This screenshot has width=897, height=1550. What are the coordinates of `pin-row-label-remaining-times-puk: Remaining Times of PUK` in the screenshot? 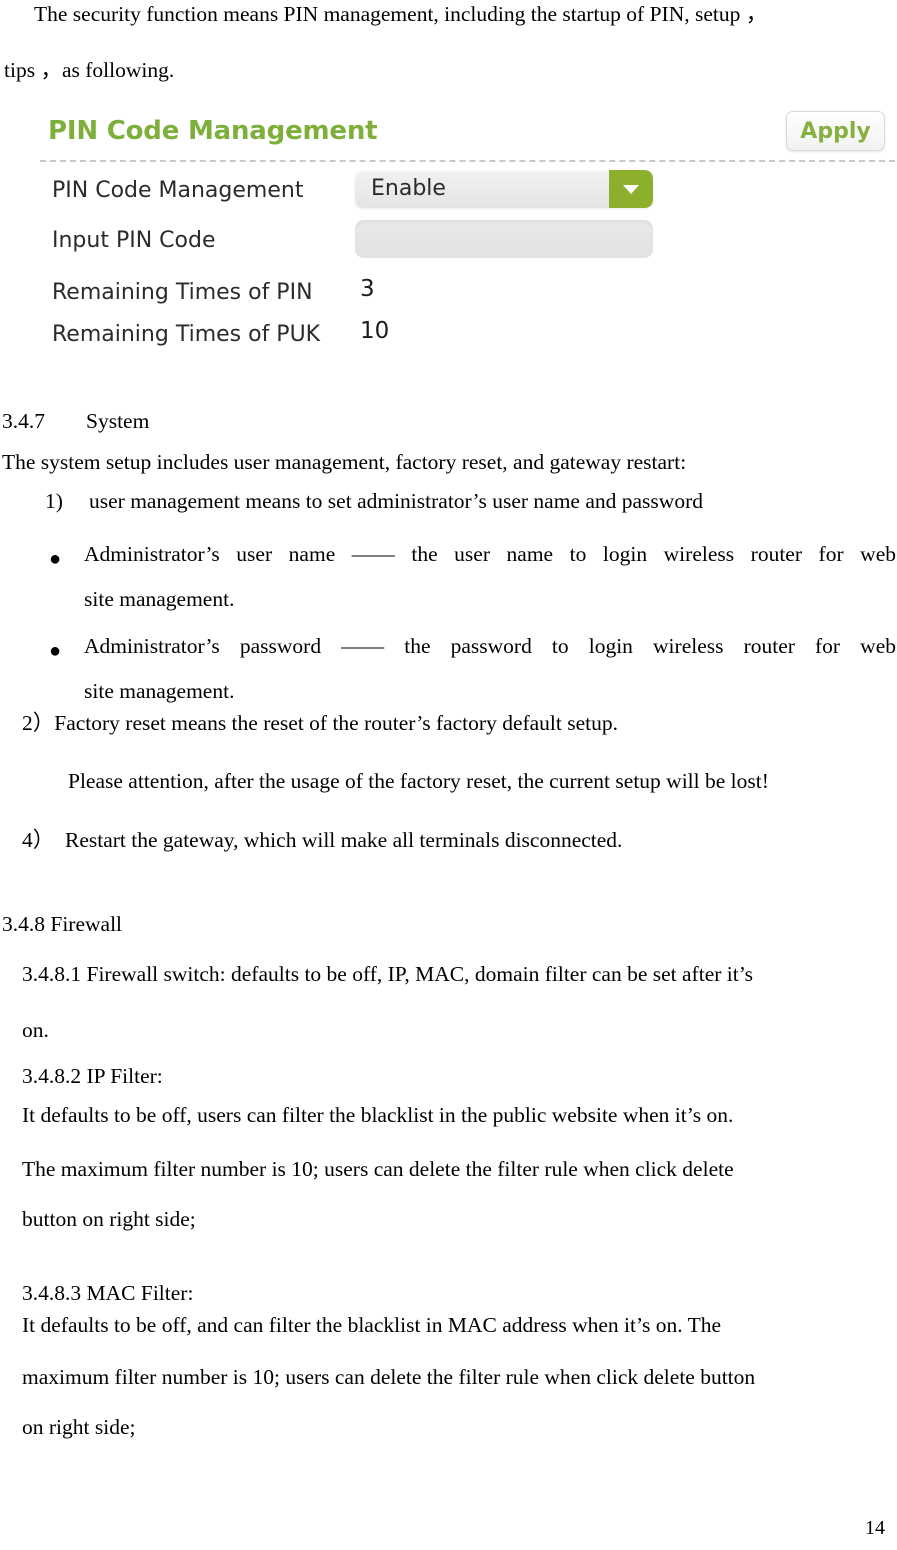 It's located at (186, 334).